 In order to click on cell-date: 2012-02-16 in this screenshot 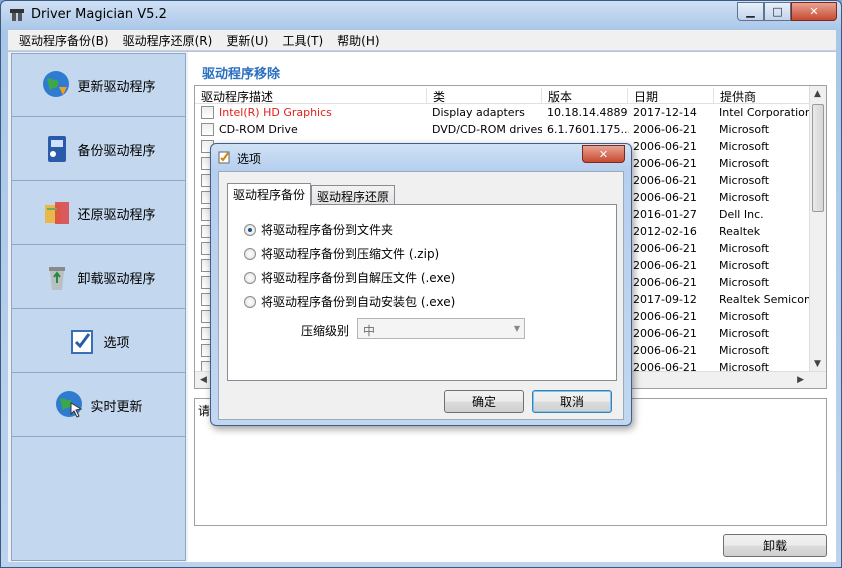, I will do `click(665, 231)`.